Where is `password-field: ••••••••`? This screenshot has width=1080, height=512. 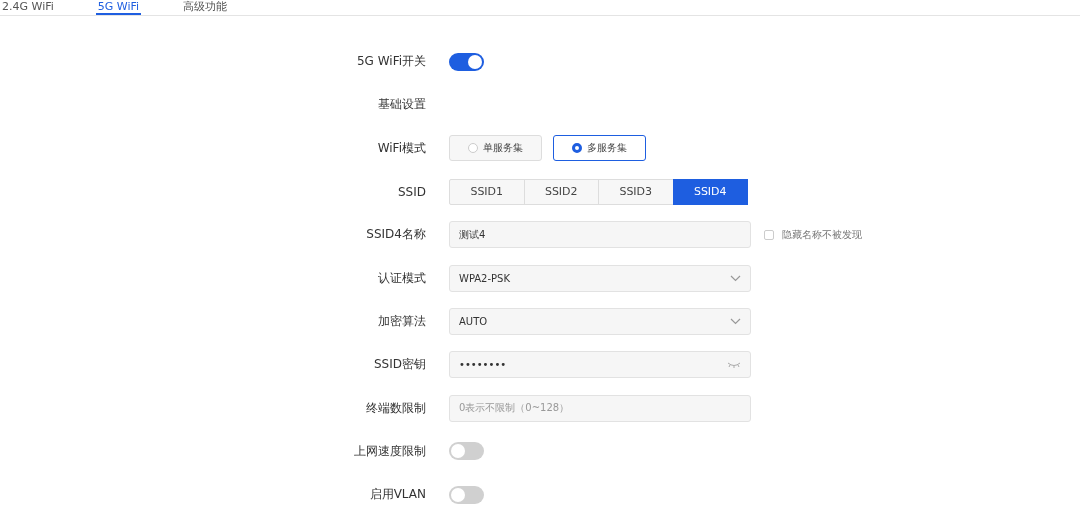 password-field: •••••••• is located at coordinates (600, 365).